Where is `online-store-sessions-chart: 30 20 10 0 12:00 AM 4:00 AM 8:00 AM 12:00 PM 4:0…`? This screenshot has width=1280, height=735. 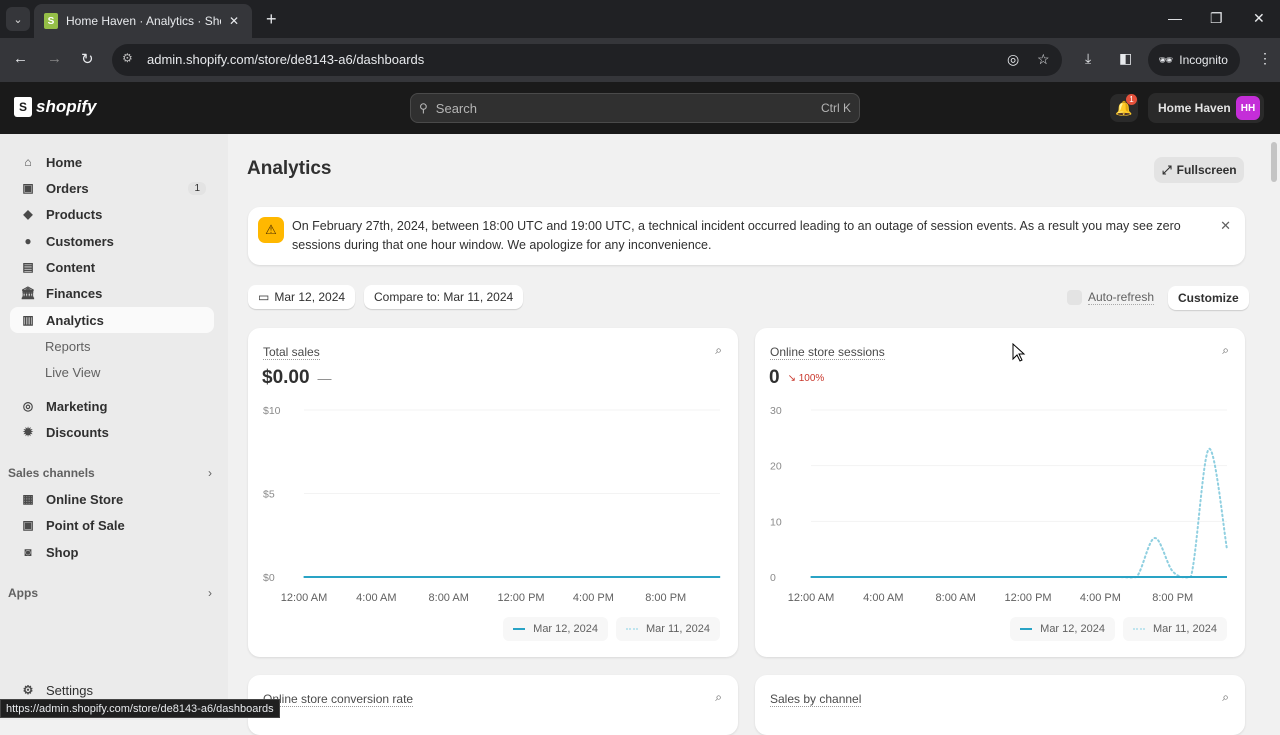
online-store-sessions-chart: 30 20 10 0 12:00 AM 4:00 AM 8:00 AM 12:00 PM 4:0… is located at coordinates (999, 504).